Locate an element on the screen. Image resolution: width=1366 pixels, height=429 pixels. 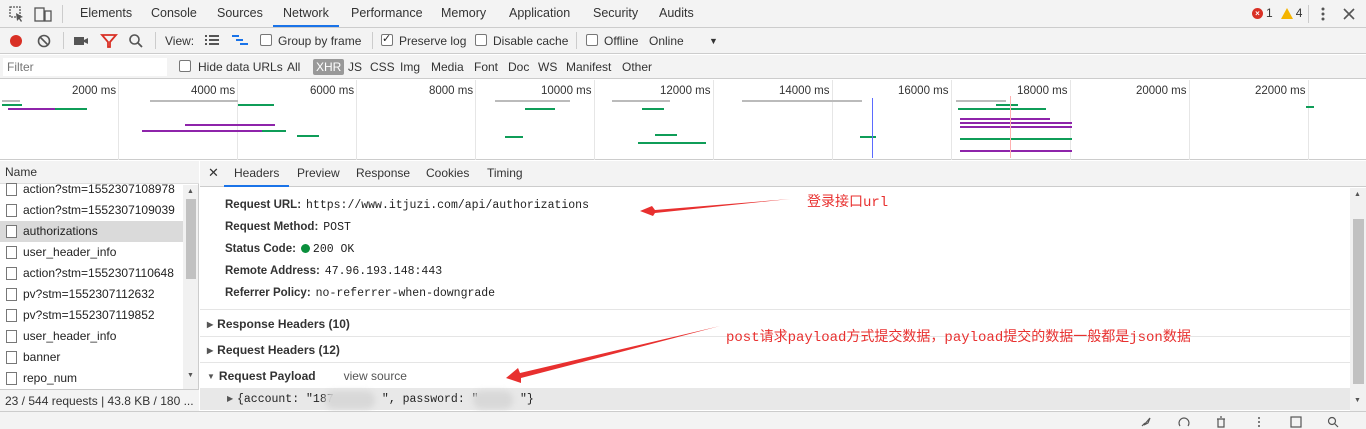
remote-address-row: Remote Address: 47.96.193.148:443 is located at coordinates (333, 271).